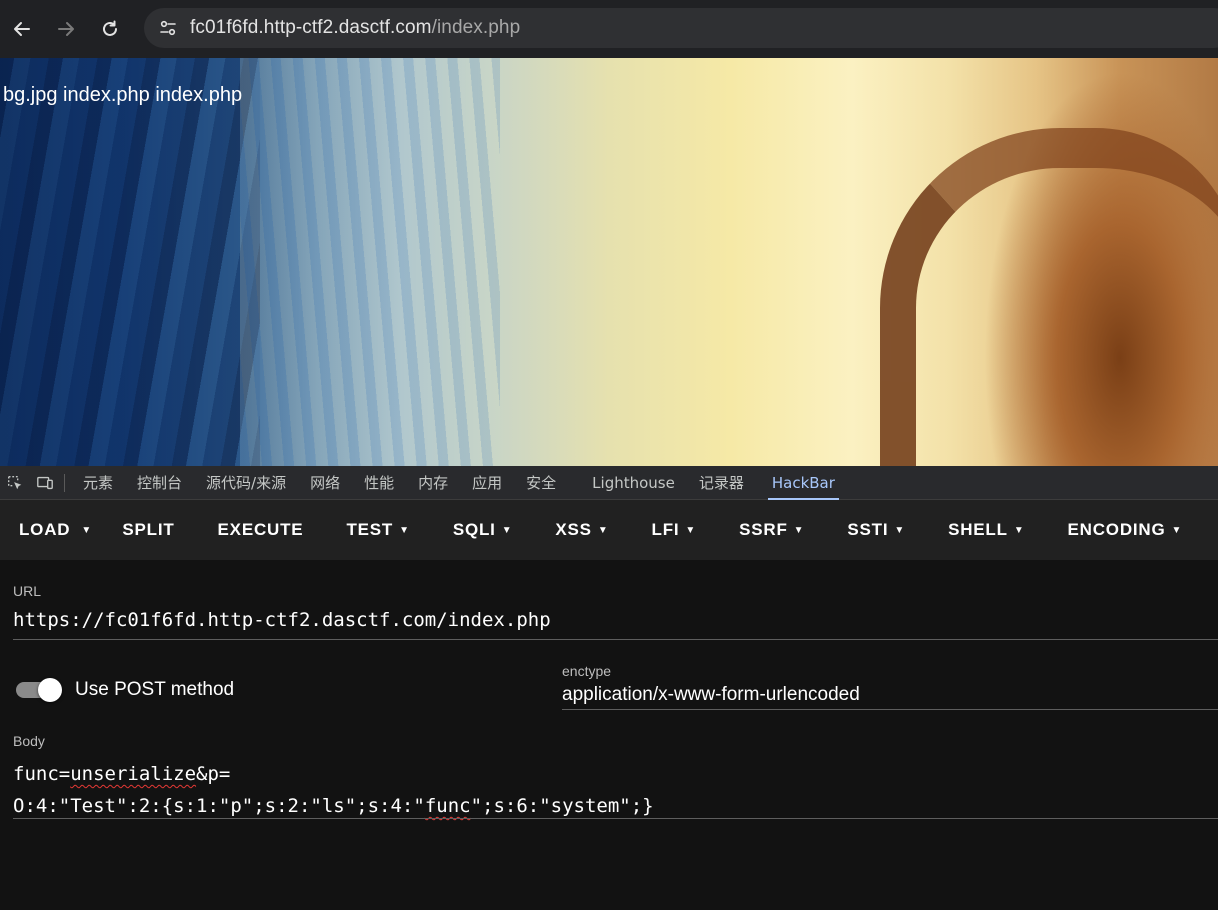 This screenshot has height=910, width=1218. I want to click on arrow-right-icon, so click(66, 29).